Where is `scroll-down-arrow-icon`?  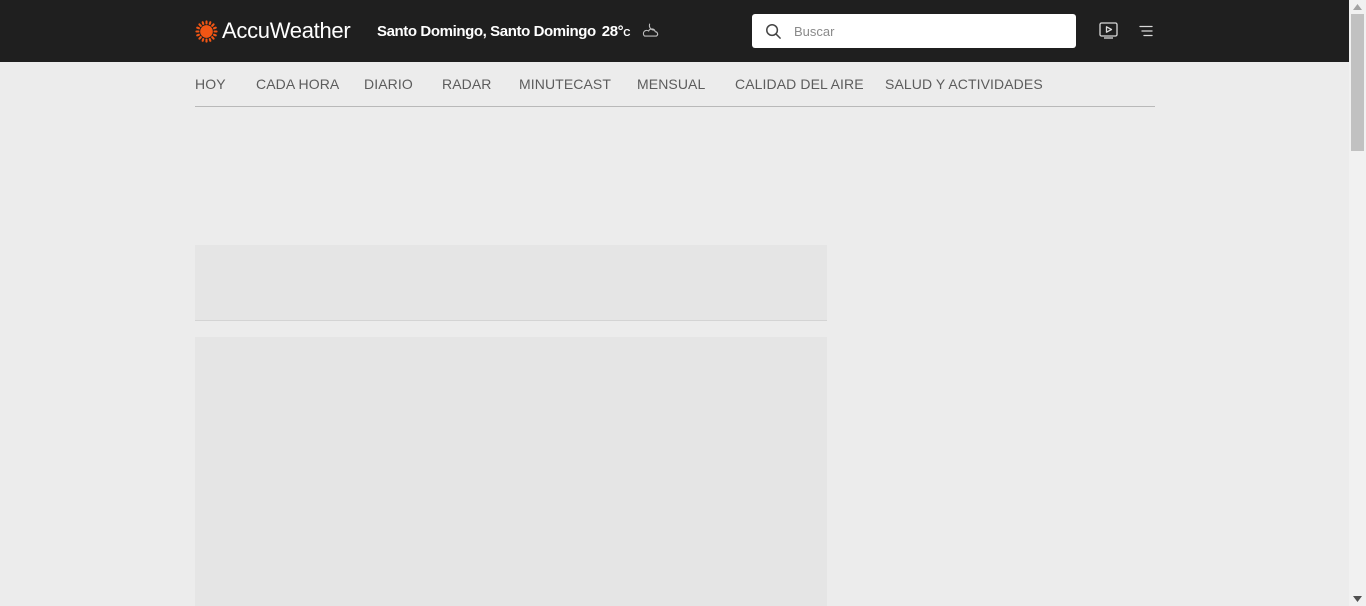 scroll-down-arrow-icon is located at coordinates (1357, 599).